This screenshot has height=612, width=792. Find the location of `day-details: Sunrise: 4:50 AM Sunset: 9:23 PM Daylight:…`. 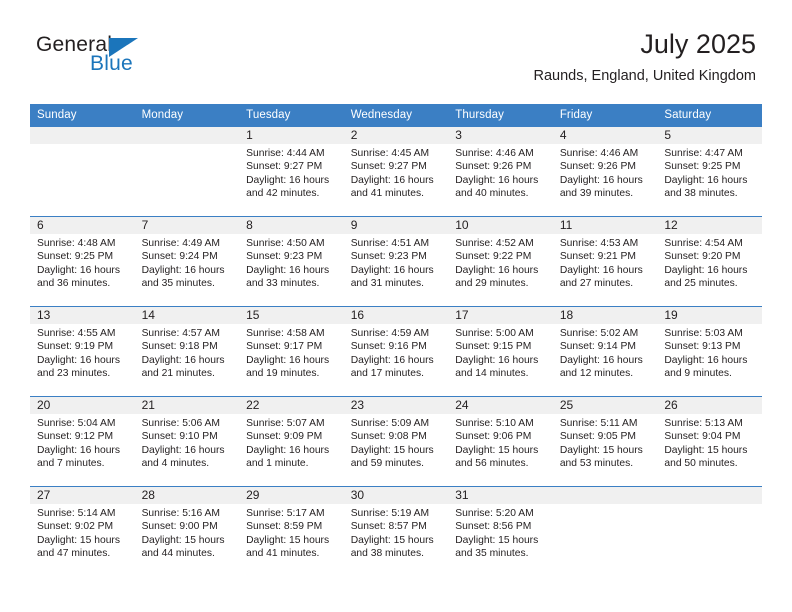

day-details: Sunrise: 4:50 AM Sunset: 9:23 PM Daylight:… is located at coordinates (291, 262).